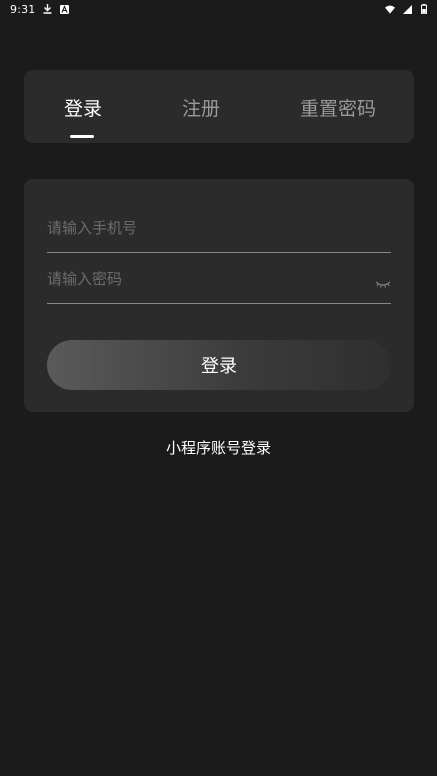 Image resolution: width=437 pixels, height=776 pixels. What do you see at coordinates (218, 447) in the screenshot?
I see `mini-program-login-link: 小程序账号登录` at bounding box center [218, 447].